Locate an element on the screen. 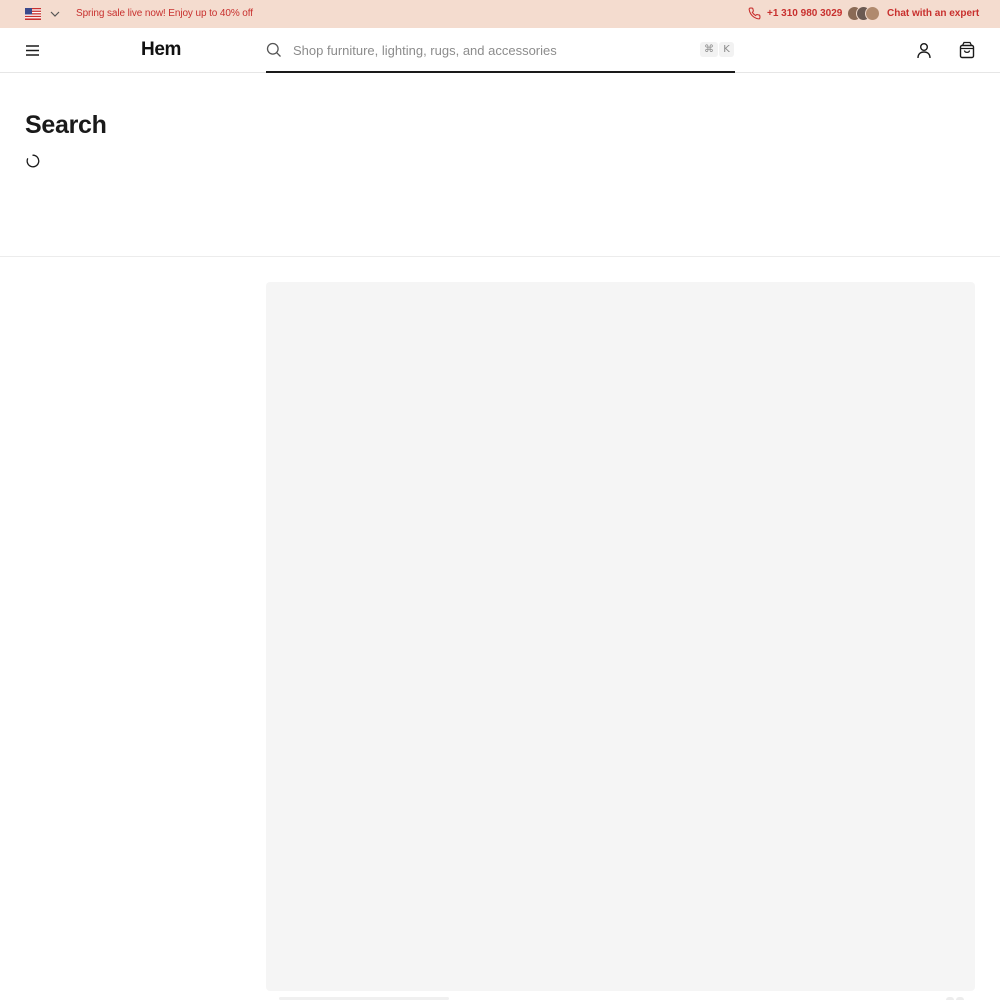 Image resolution: width=1000 pixels, height=1000 pixels. shortcut-key: K is located at coordinates (726, 49).